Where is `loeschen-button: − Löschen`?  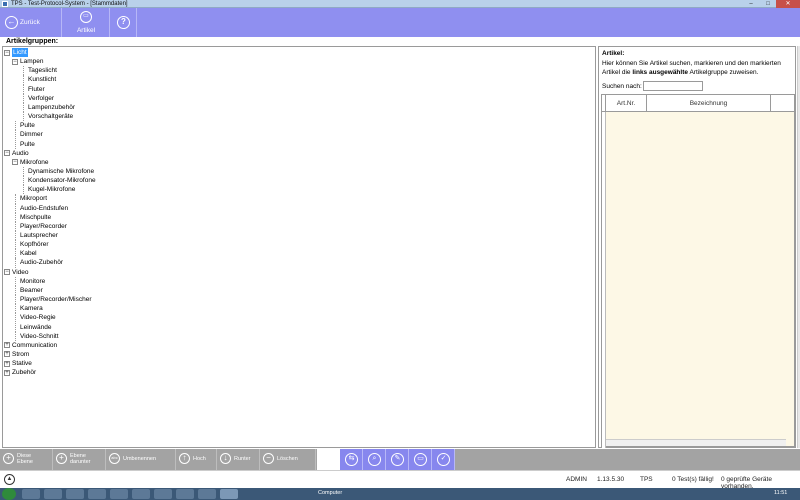 loeschen-button: − Löschen is located at coordinates (288, 459).